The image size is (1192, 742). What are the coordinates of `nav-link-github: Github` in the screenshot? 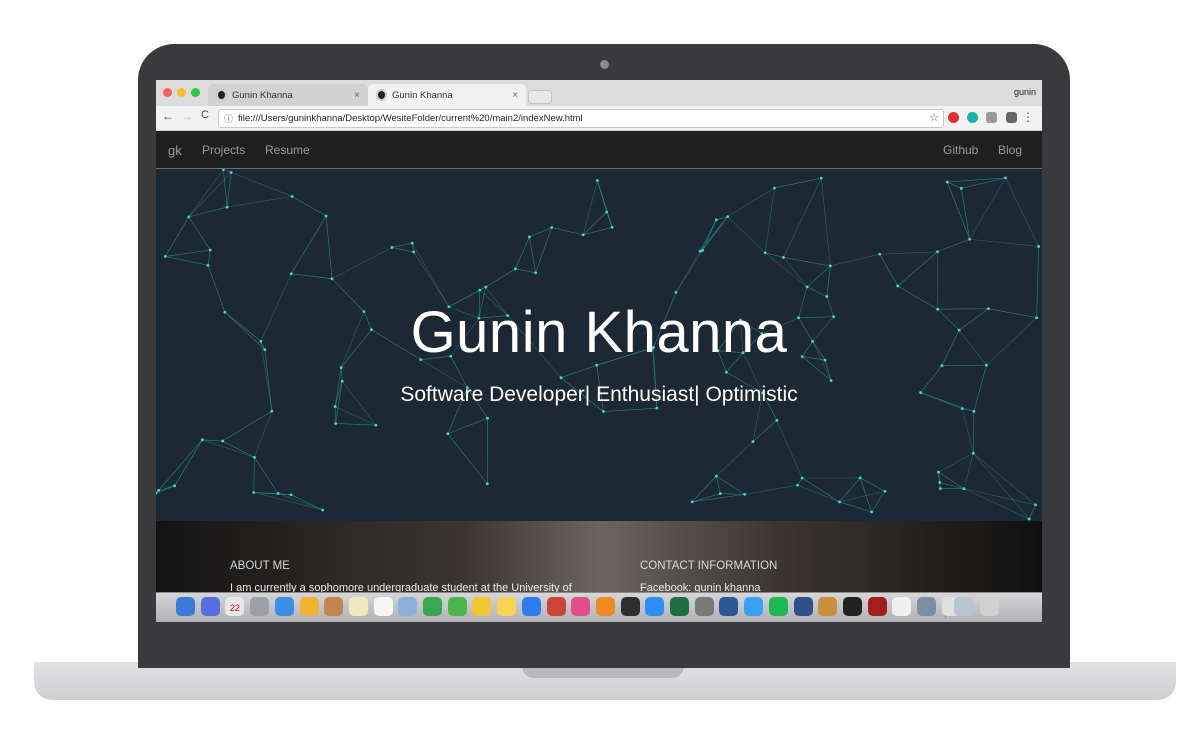 It's located at (960, 150).